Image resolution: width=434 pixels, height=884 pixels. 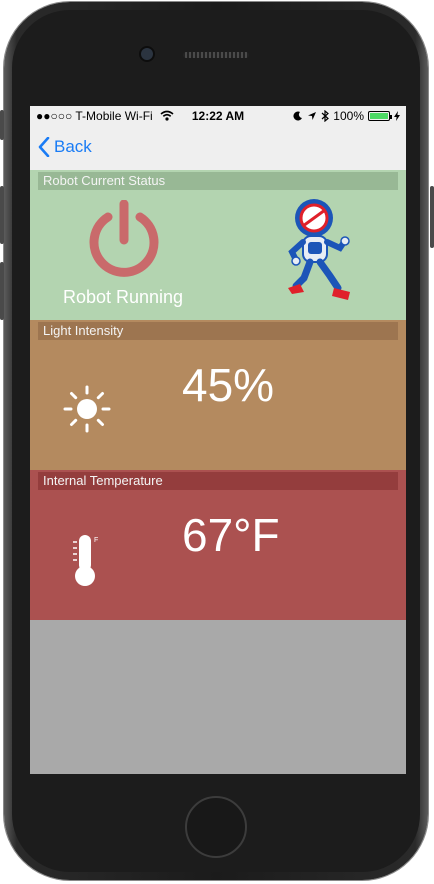 What do you see at coordinates (218, 331) in the screenshot?
I see `light-intensity-header: Light Intensity` at bounding box center [218, 331].